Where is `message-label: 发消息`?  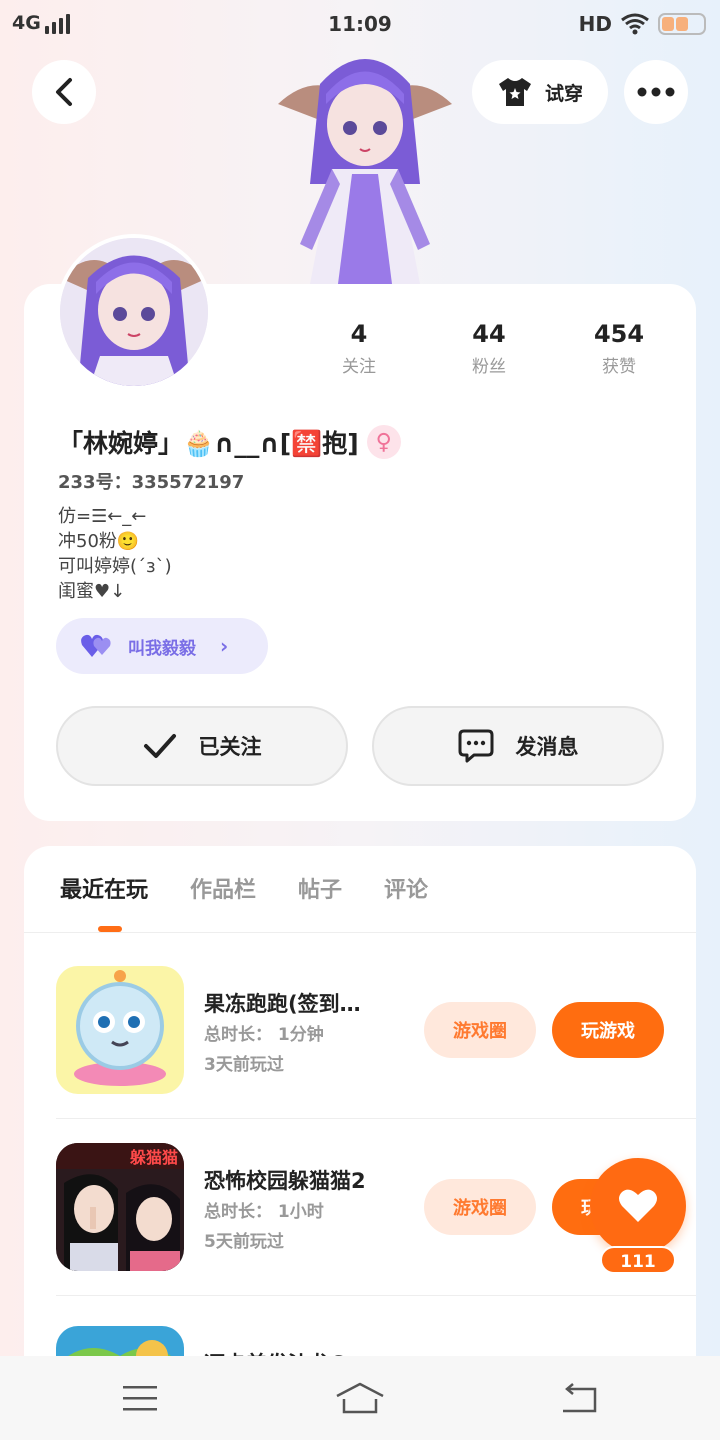
message-label: 发消息 is located at coordinates (547, 747).